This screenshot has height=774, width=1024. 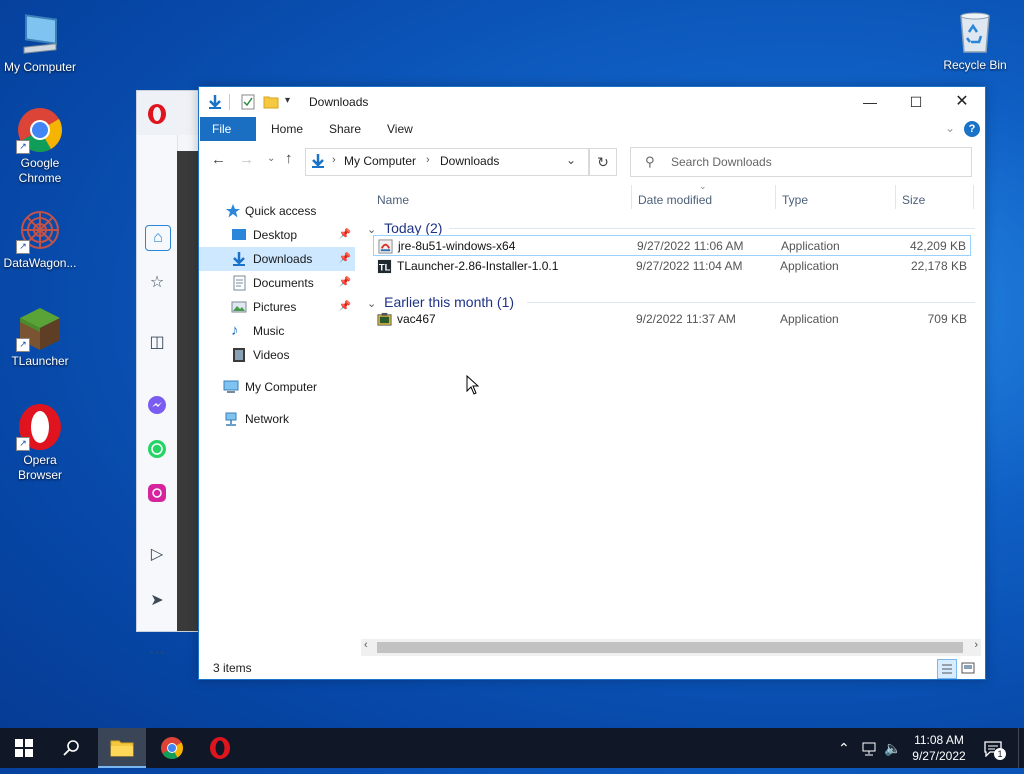 What do you see at coordinates (215, 102) in the screenshot?
I see `download-arrow-icon` at bounding box center [215, 102].